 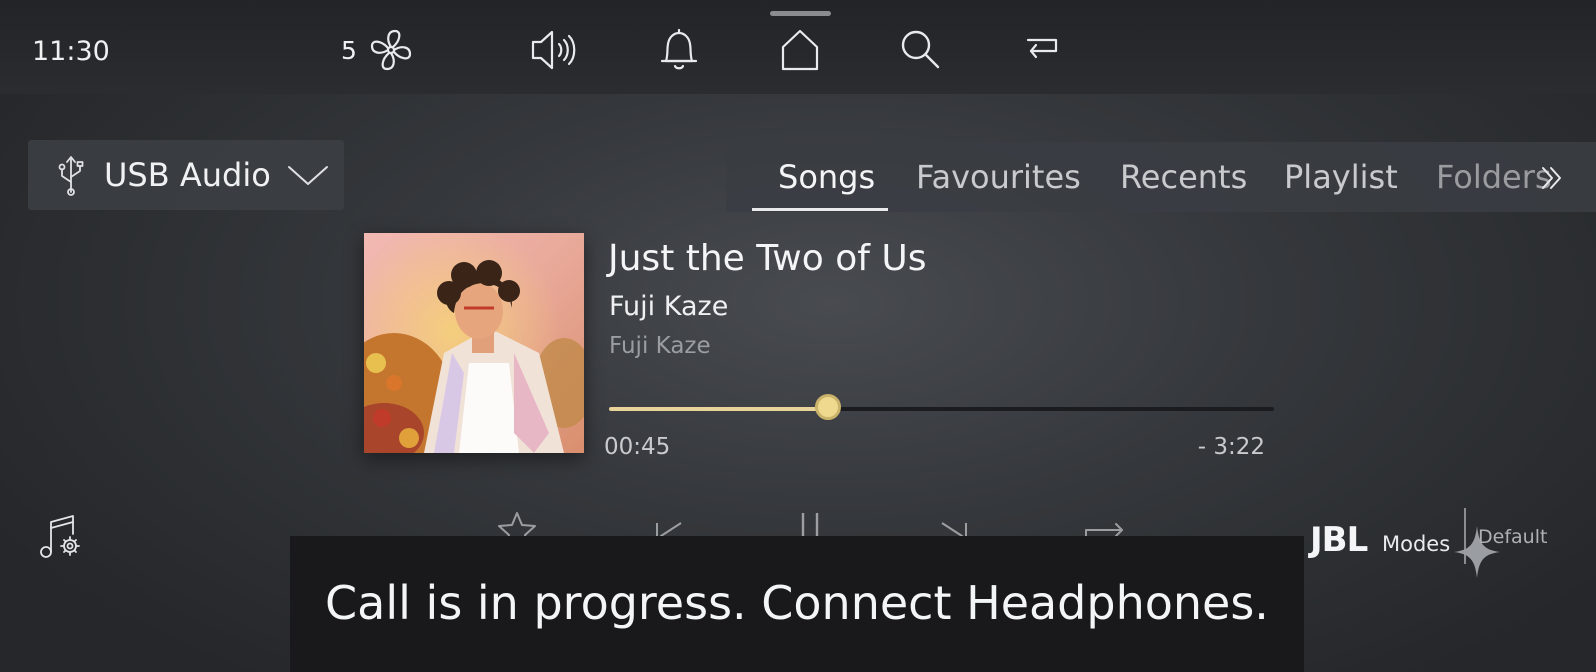 I want to click on top-status-bar: 11:30 5, so click(x=798, y=47).